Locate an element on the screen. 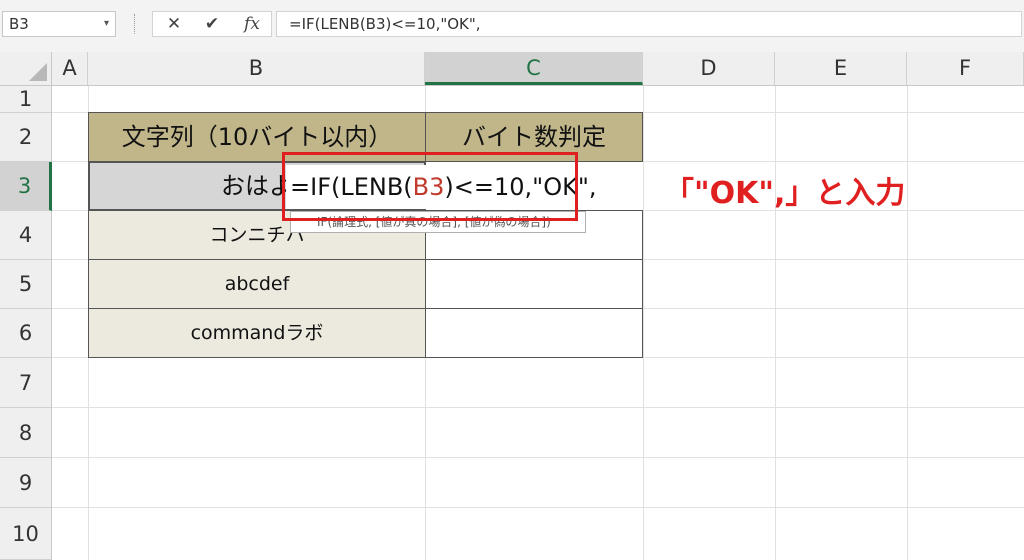 The image size is (1024, 560). formula-input: =IF(LENB(B3)<=10,"OK", is located at coordinates (649, 24).